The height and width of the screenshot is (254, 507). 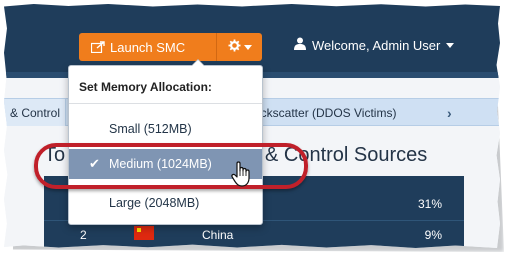 What do you see at coordinates (145, 87) in the screenshot?
I see `menu-header: Set Memory Allocation:` at bounding box center [145, 87].